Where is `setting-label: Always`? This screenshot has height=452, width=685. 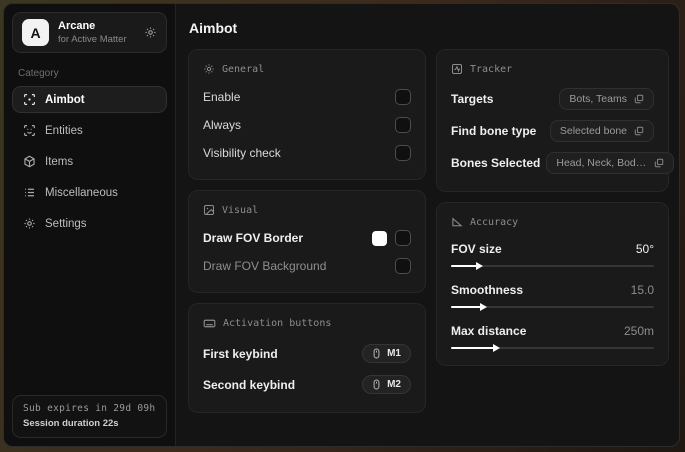 setting-label: Always is located at coordinates (222, 125).